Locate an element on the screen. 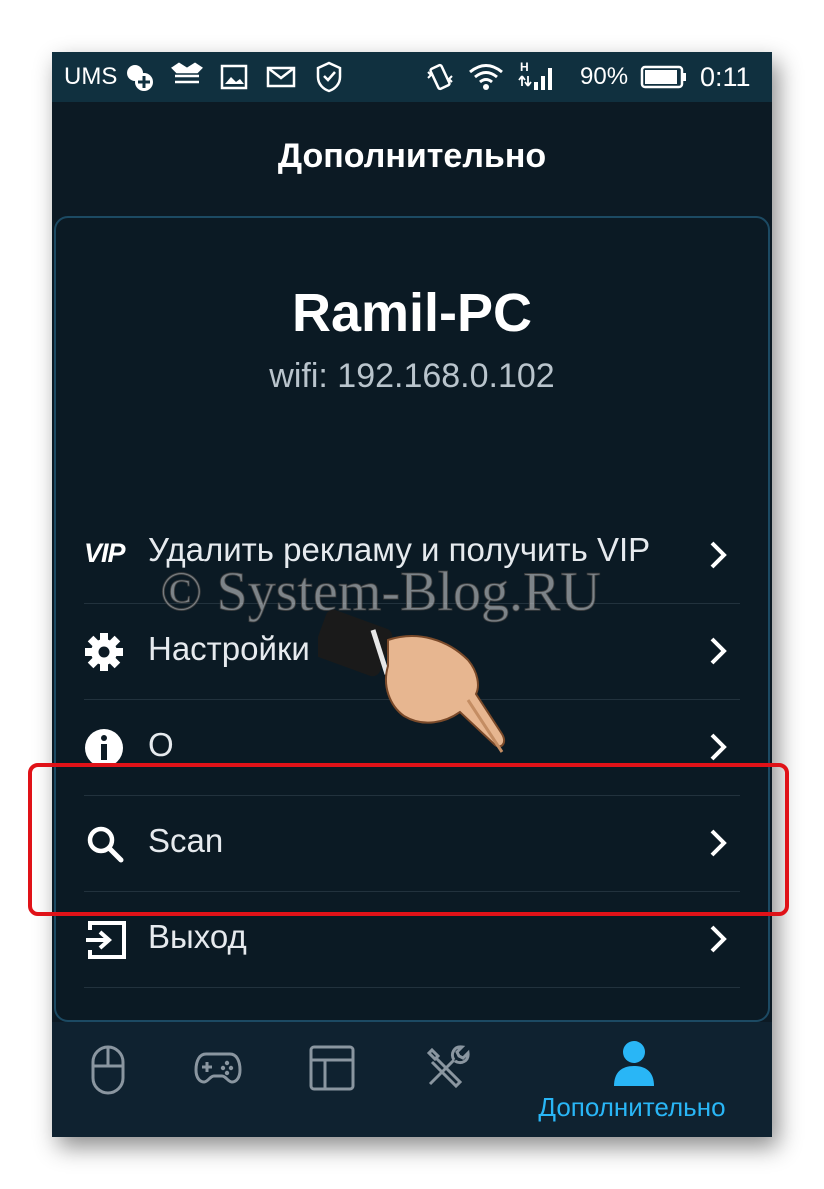 The image size is (824, 1189). bottom-nav: Дополнительно is located at coordinates (412, 1079).